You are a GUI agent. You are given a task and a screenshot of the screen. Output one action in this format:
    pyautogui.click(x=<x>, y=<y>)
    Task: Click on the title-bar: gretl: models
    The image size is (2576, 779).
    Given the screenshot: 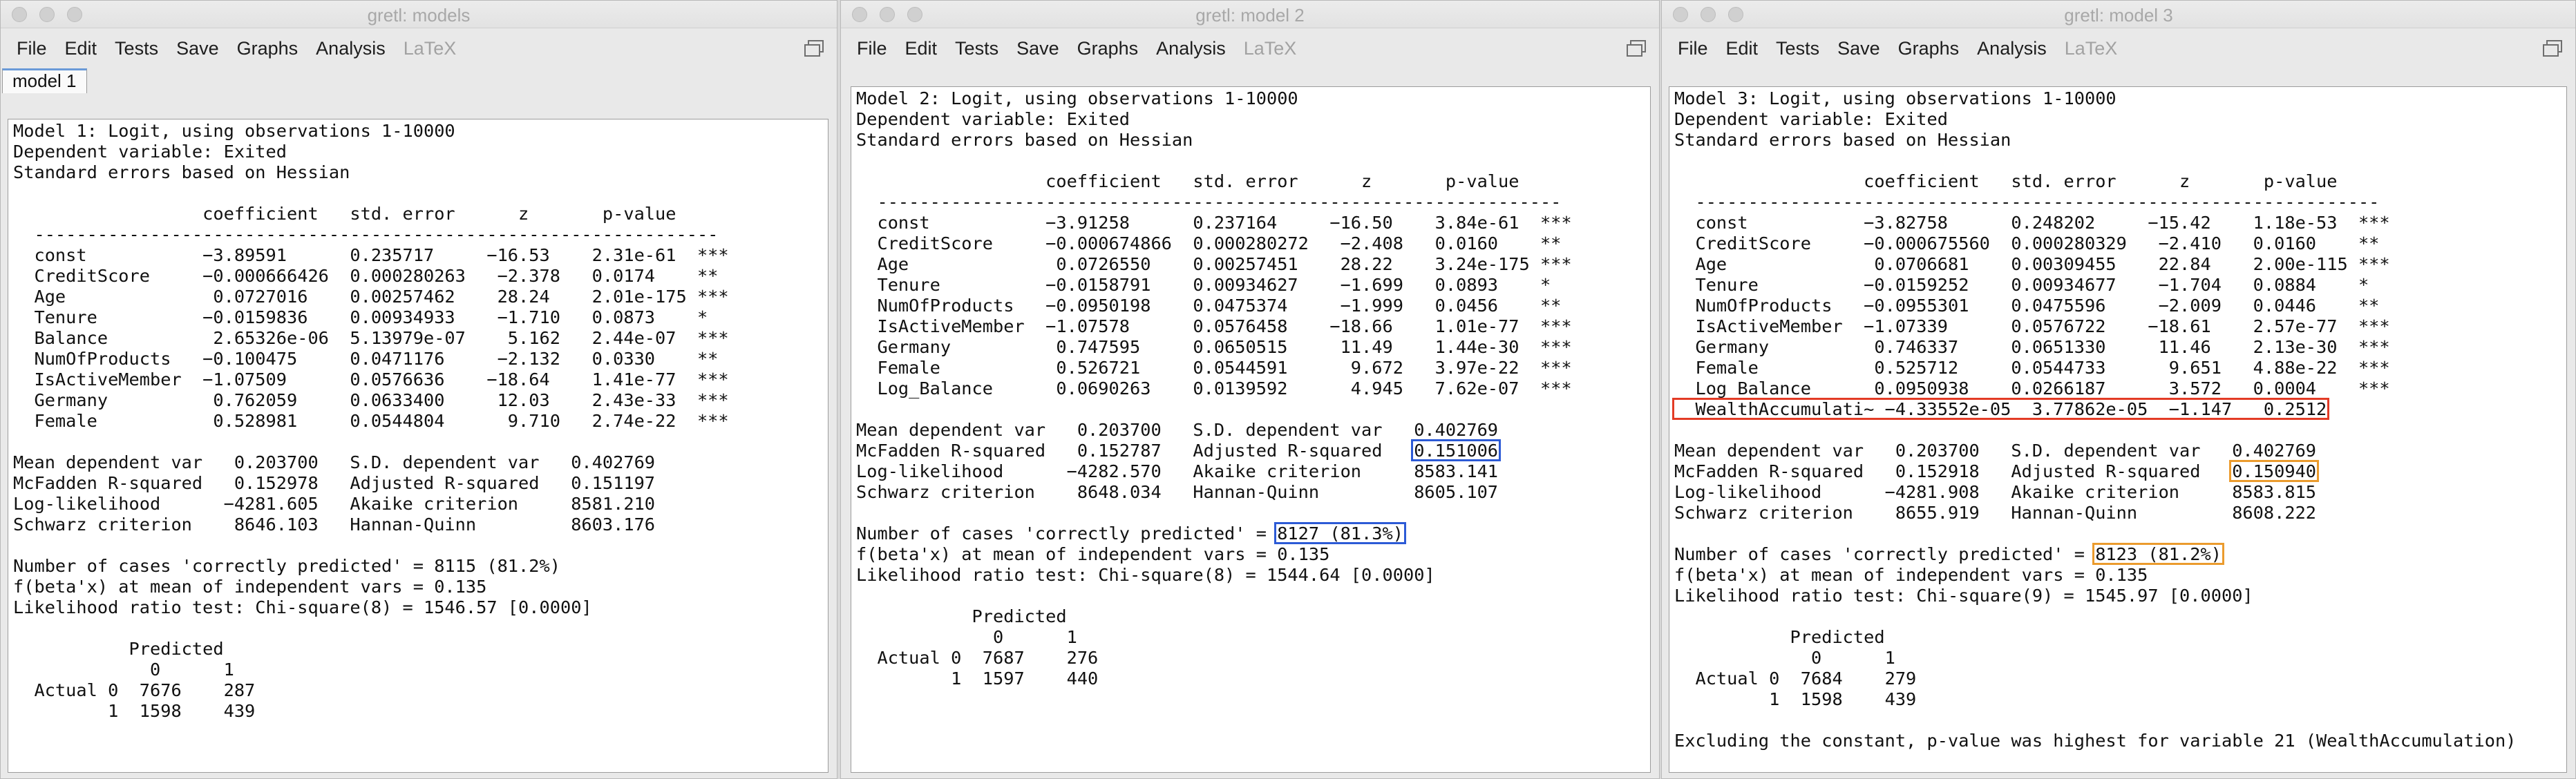 What is the action you would take?
    pyautogui.click(x=419, y=14)
    